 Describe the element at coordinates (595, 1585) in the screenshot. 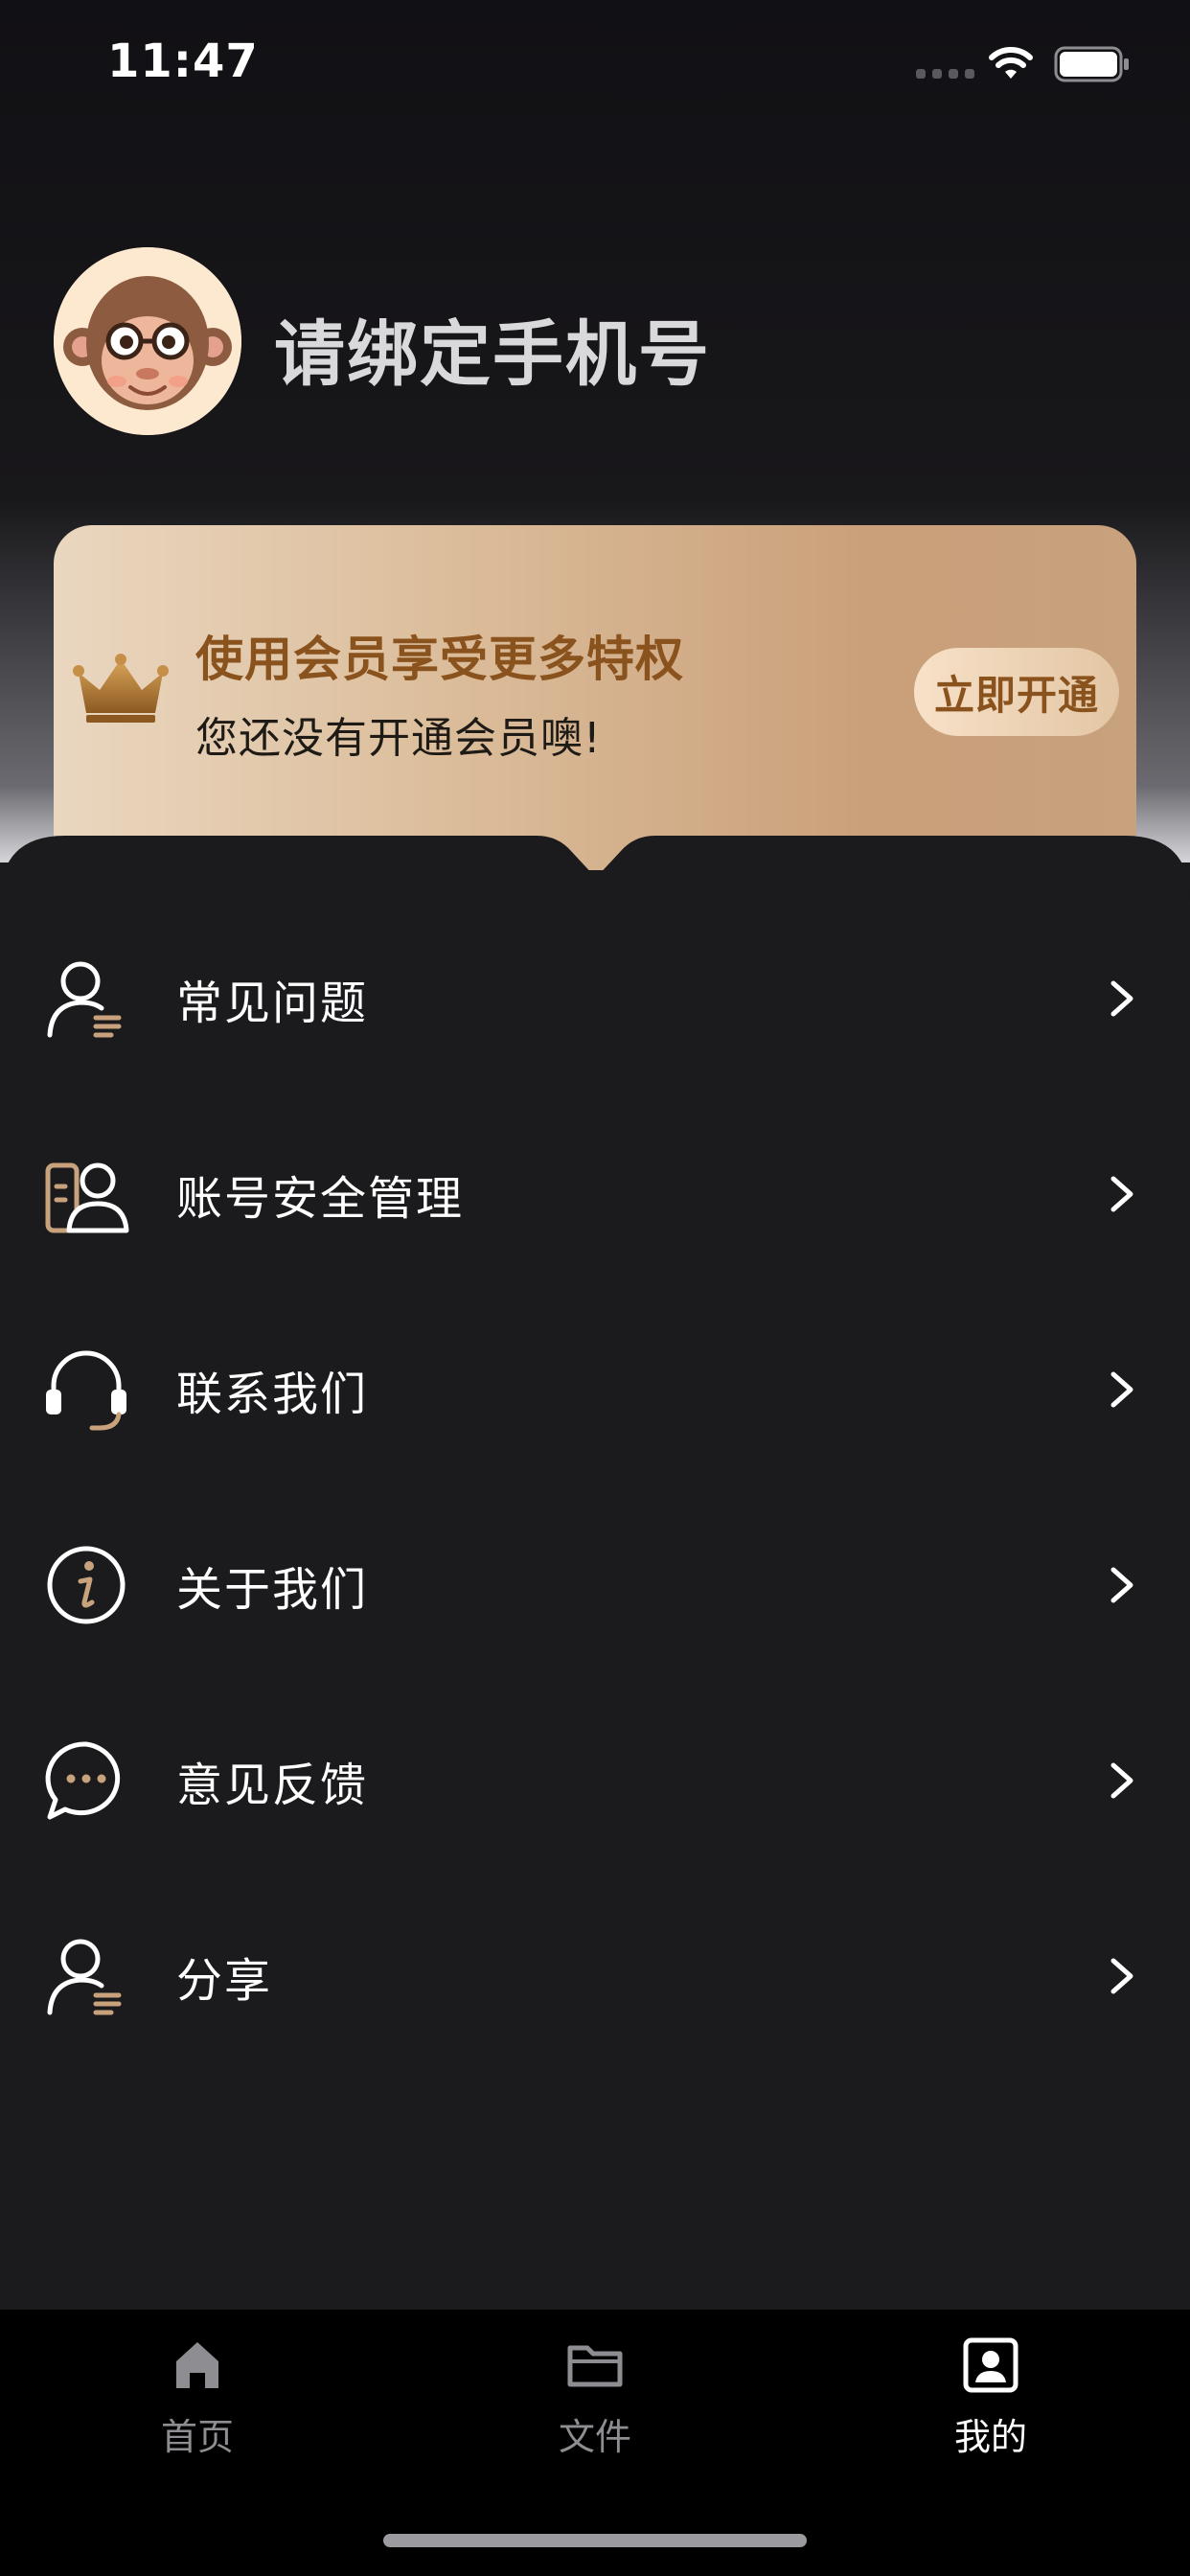

I see `menu-item-about-us: 关于我们` at that location.